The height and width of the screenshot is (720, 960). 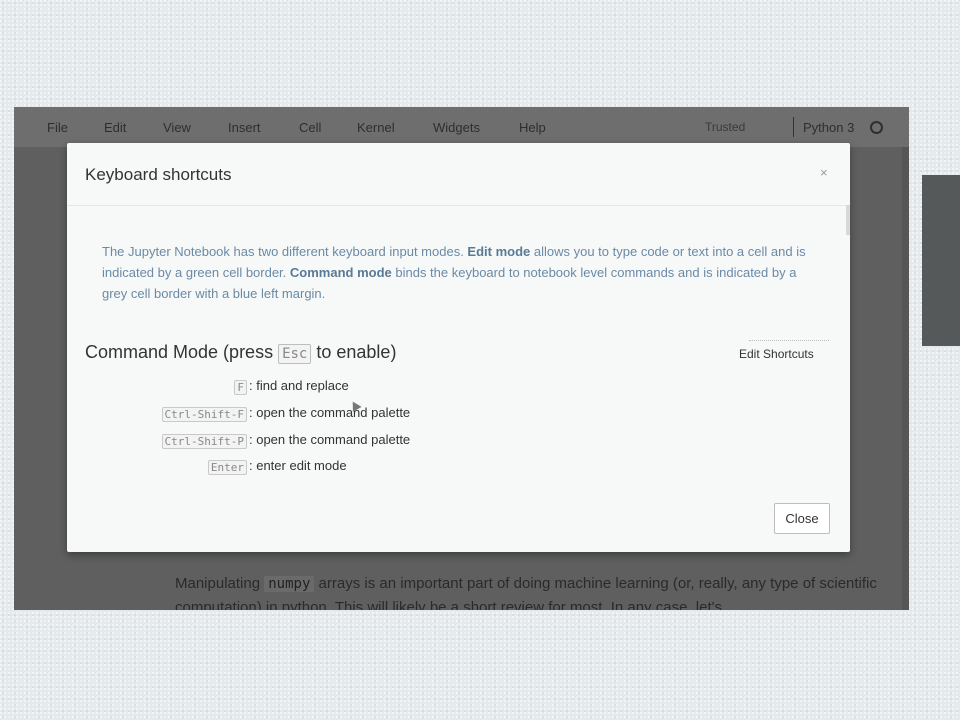 I want to click on shortcut-key: F, so click(x=240, y=387).